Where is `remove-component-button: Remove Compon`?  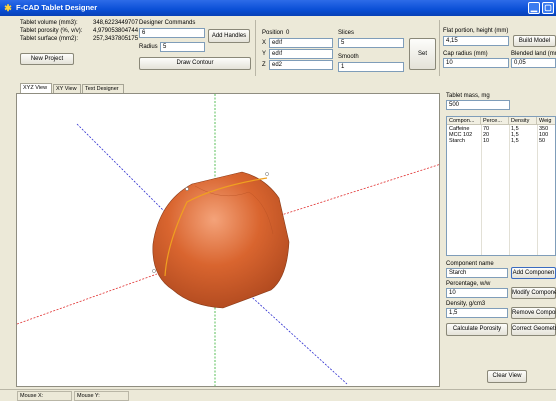 remove-component-button: Remove Compon is located at coordinates (533, 313).